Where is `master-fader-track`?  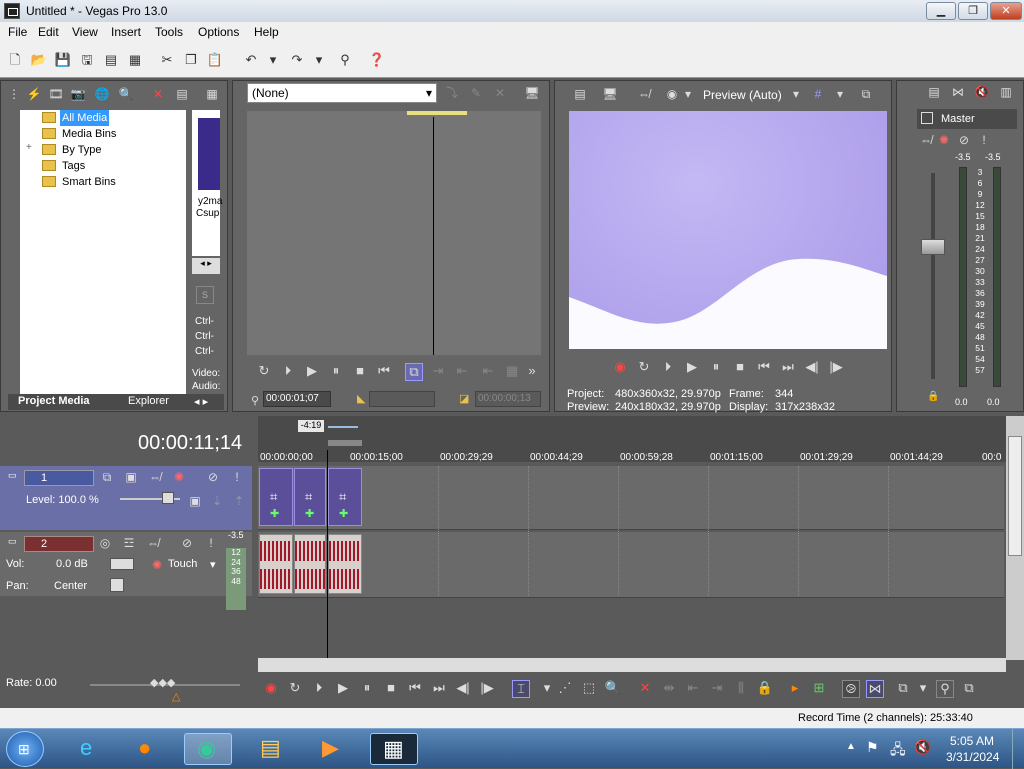 master-fader-track is located at coordinates (933, 276).